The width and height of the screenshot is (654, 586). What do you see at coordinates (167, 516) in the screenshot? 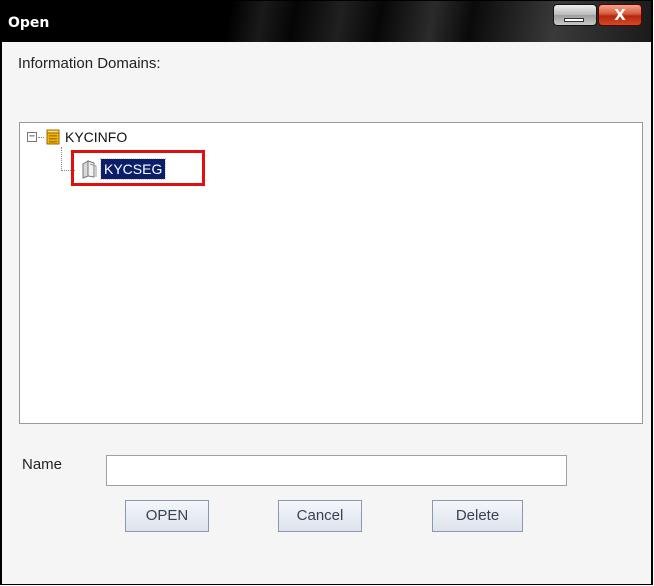
I see `open-button: OPEN` at bounding box center [167, 516].